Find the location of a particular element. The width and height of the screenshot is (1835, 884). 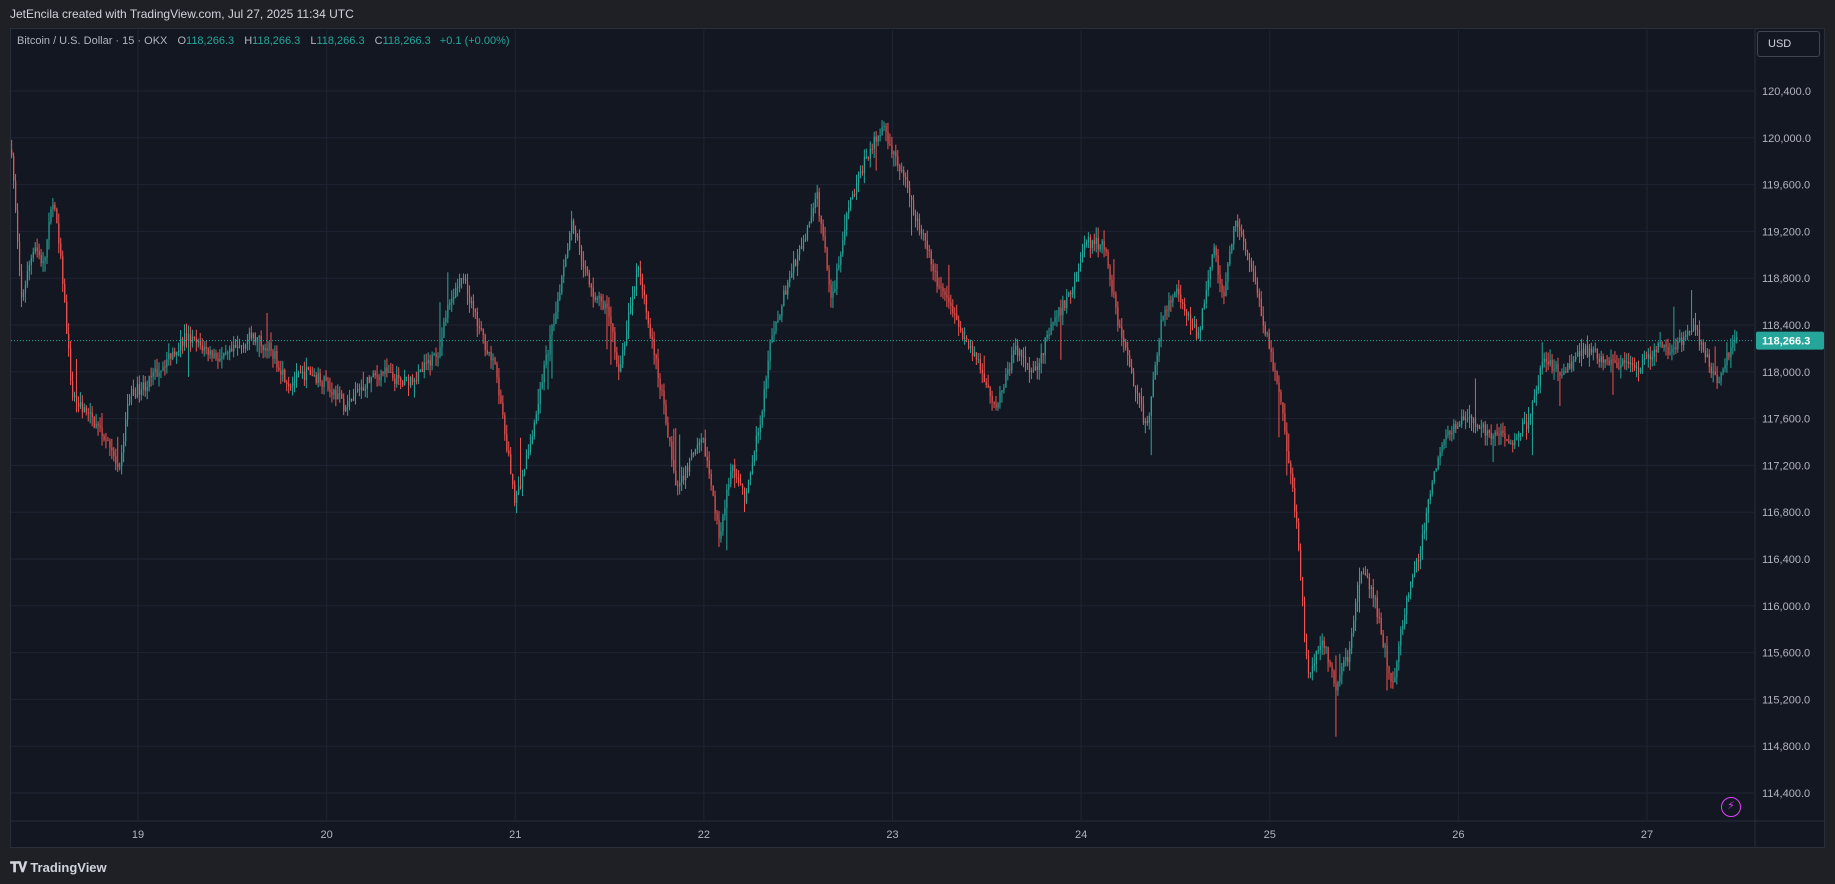

legend-symbol: Bitcoin / U.S. Dollar · 15 · OKX is located at coordinates (92, 41).